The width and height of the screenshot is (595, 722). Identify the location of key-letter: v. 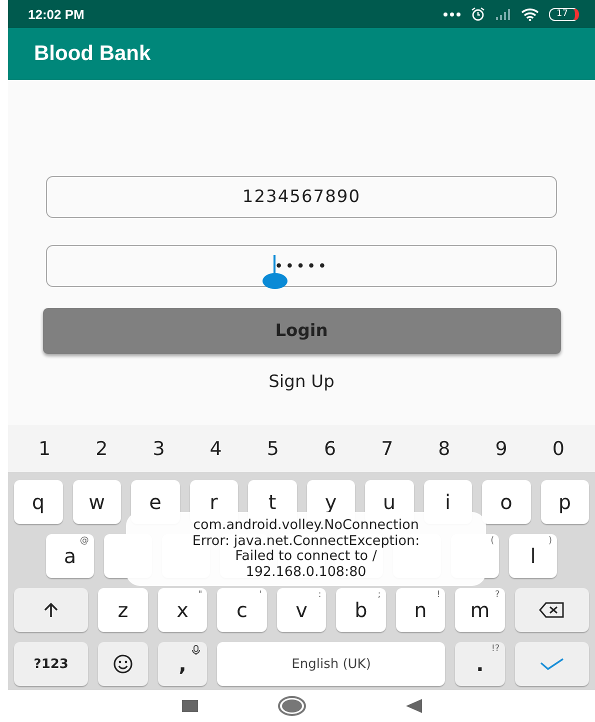
(302, 610).